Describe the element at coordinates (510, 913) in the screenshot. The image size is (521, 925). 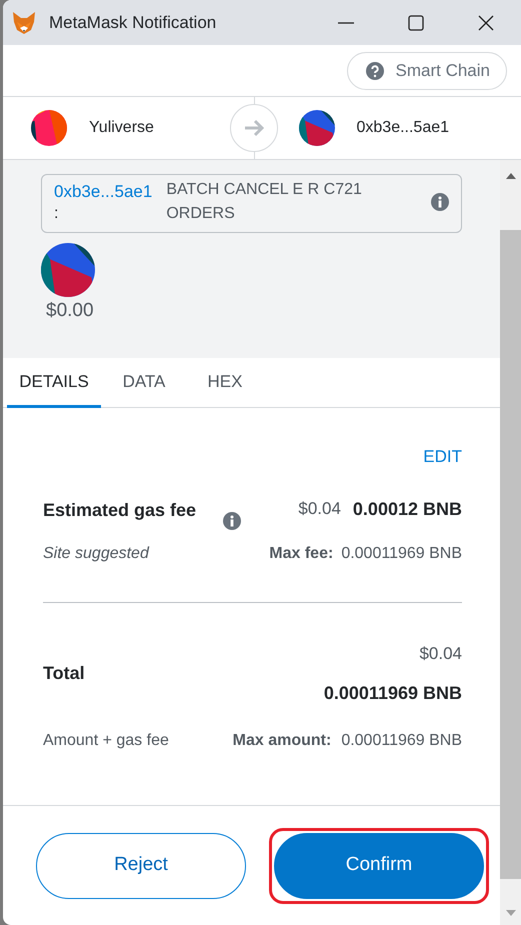
I see `scroll-down-icon` at that location.